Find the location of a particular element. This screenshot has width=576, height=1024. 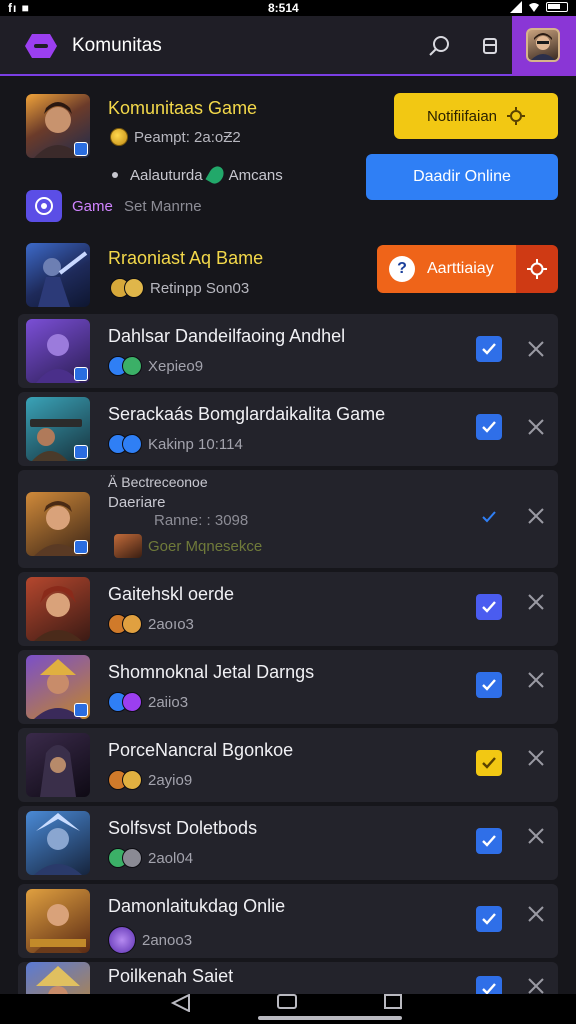

status-bar: fı ■ 8:514 is located at coordinates (288, 8).